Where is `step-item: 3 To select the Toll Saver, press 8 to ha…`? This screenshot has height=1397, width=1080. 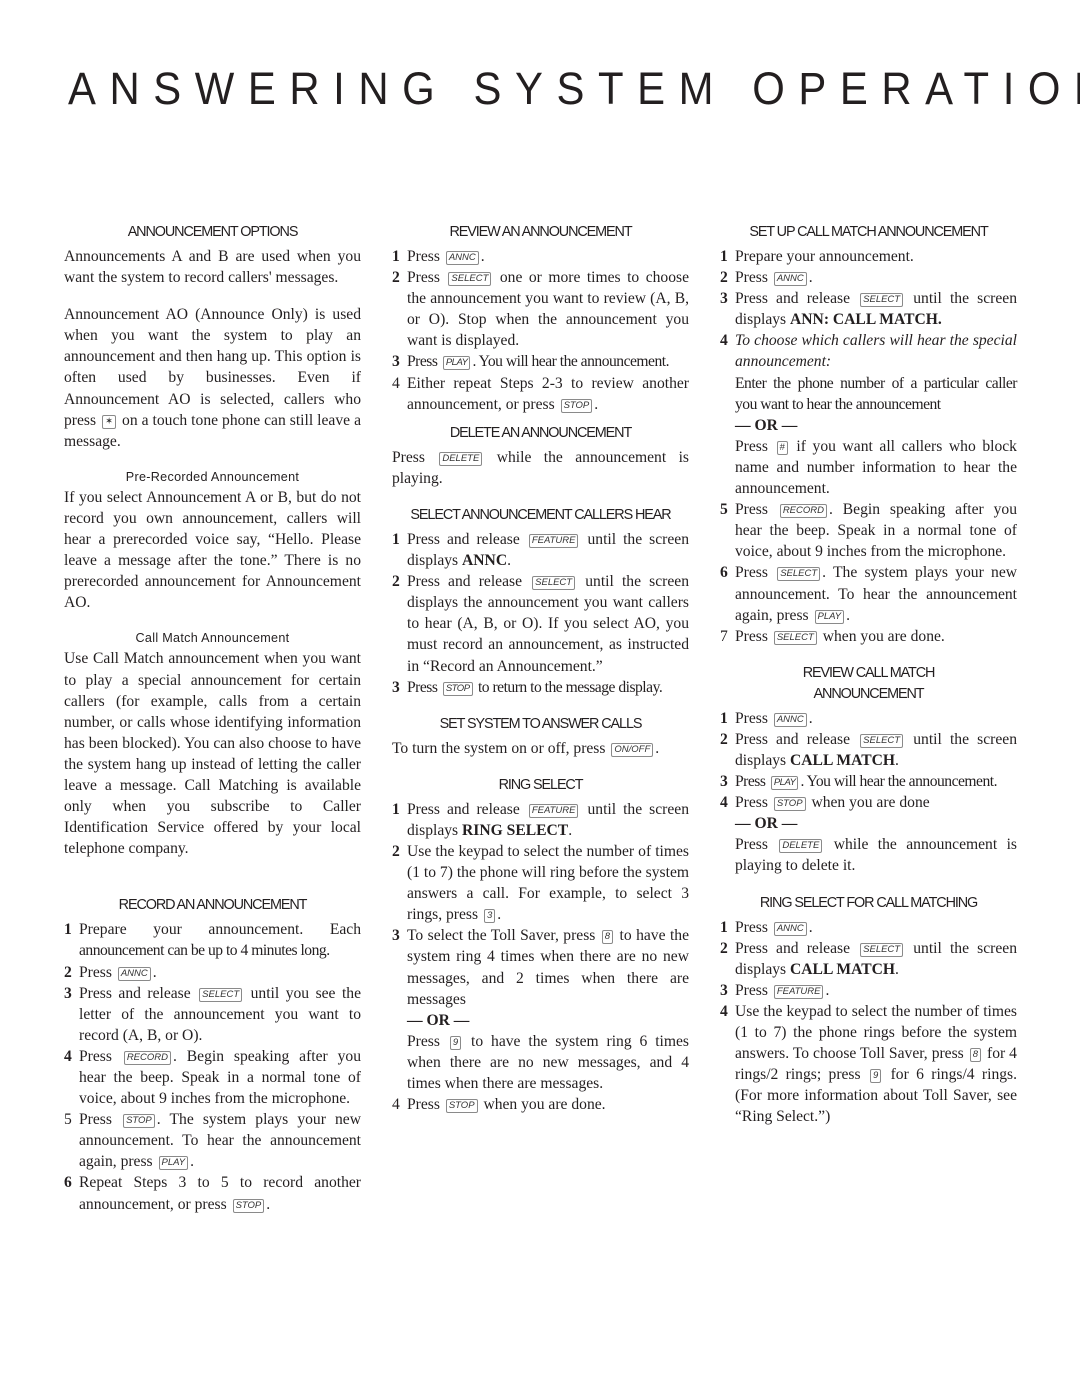 step-item: 3 To select the Toll Saver, press 8 to ha… is located at coordinates (540, 1009).